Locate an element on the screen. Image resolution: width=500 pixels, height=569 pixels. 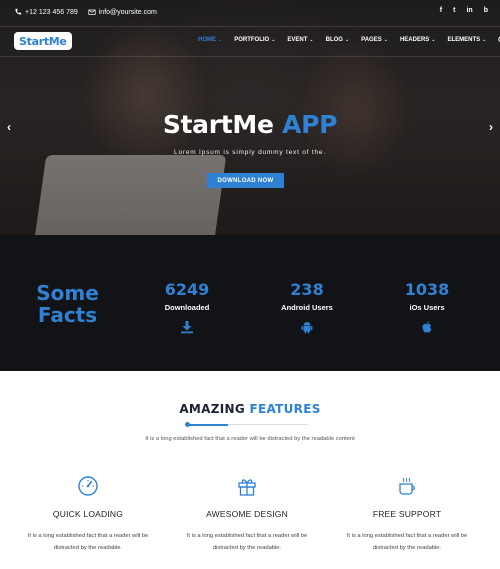
social-links: f t in b is located at coordinates (464, 10).